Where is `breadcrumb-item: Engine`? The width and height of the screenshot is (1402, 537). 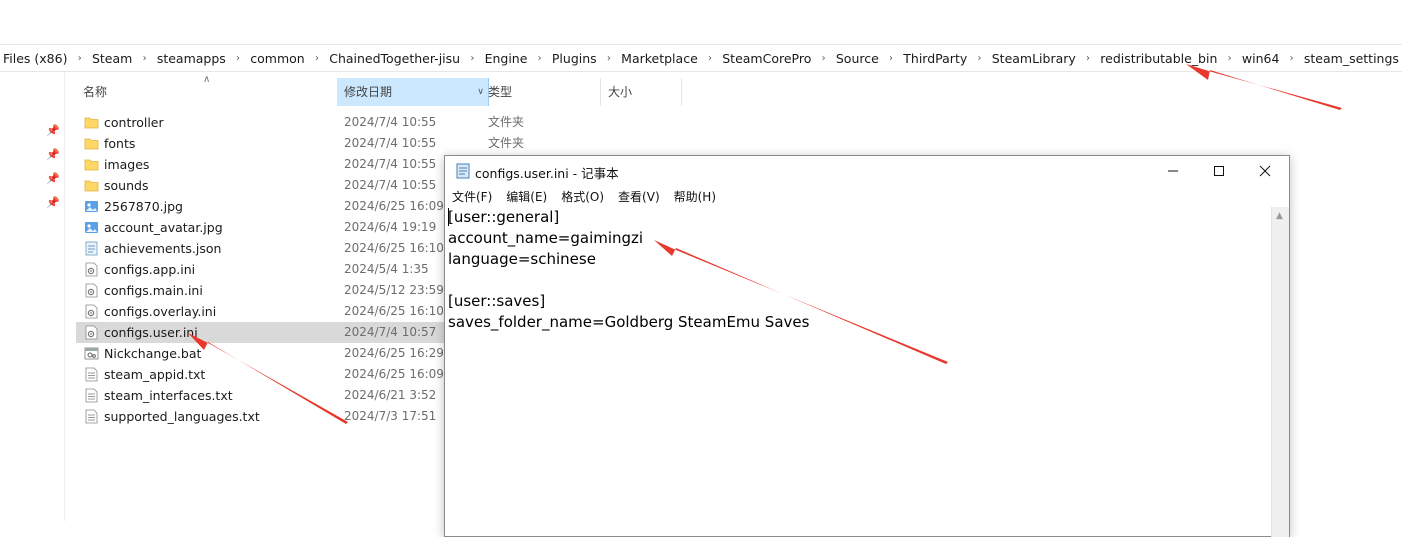 breadcrumb-item: Engine is located at coordinates (506, 58).